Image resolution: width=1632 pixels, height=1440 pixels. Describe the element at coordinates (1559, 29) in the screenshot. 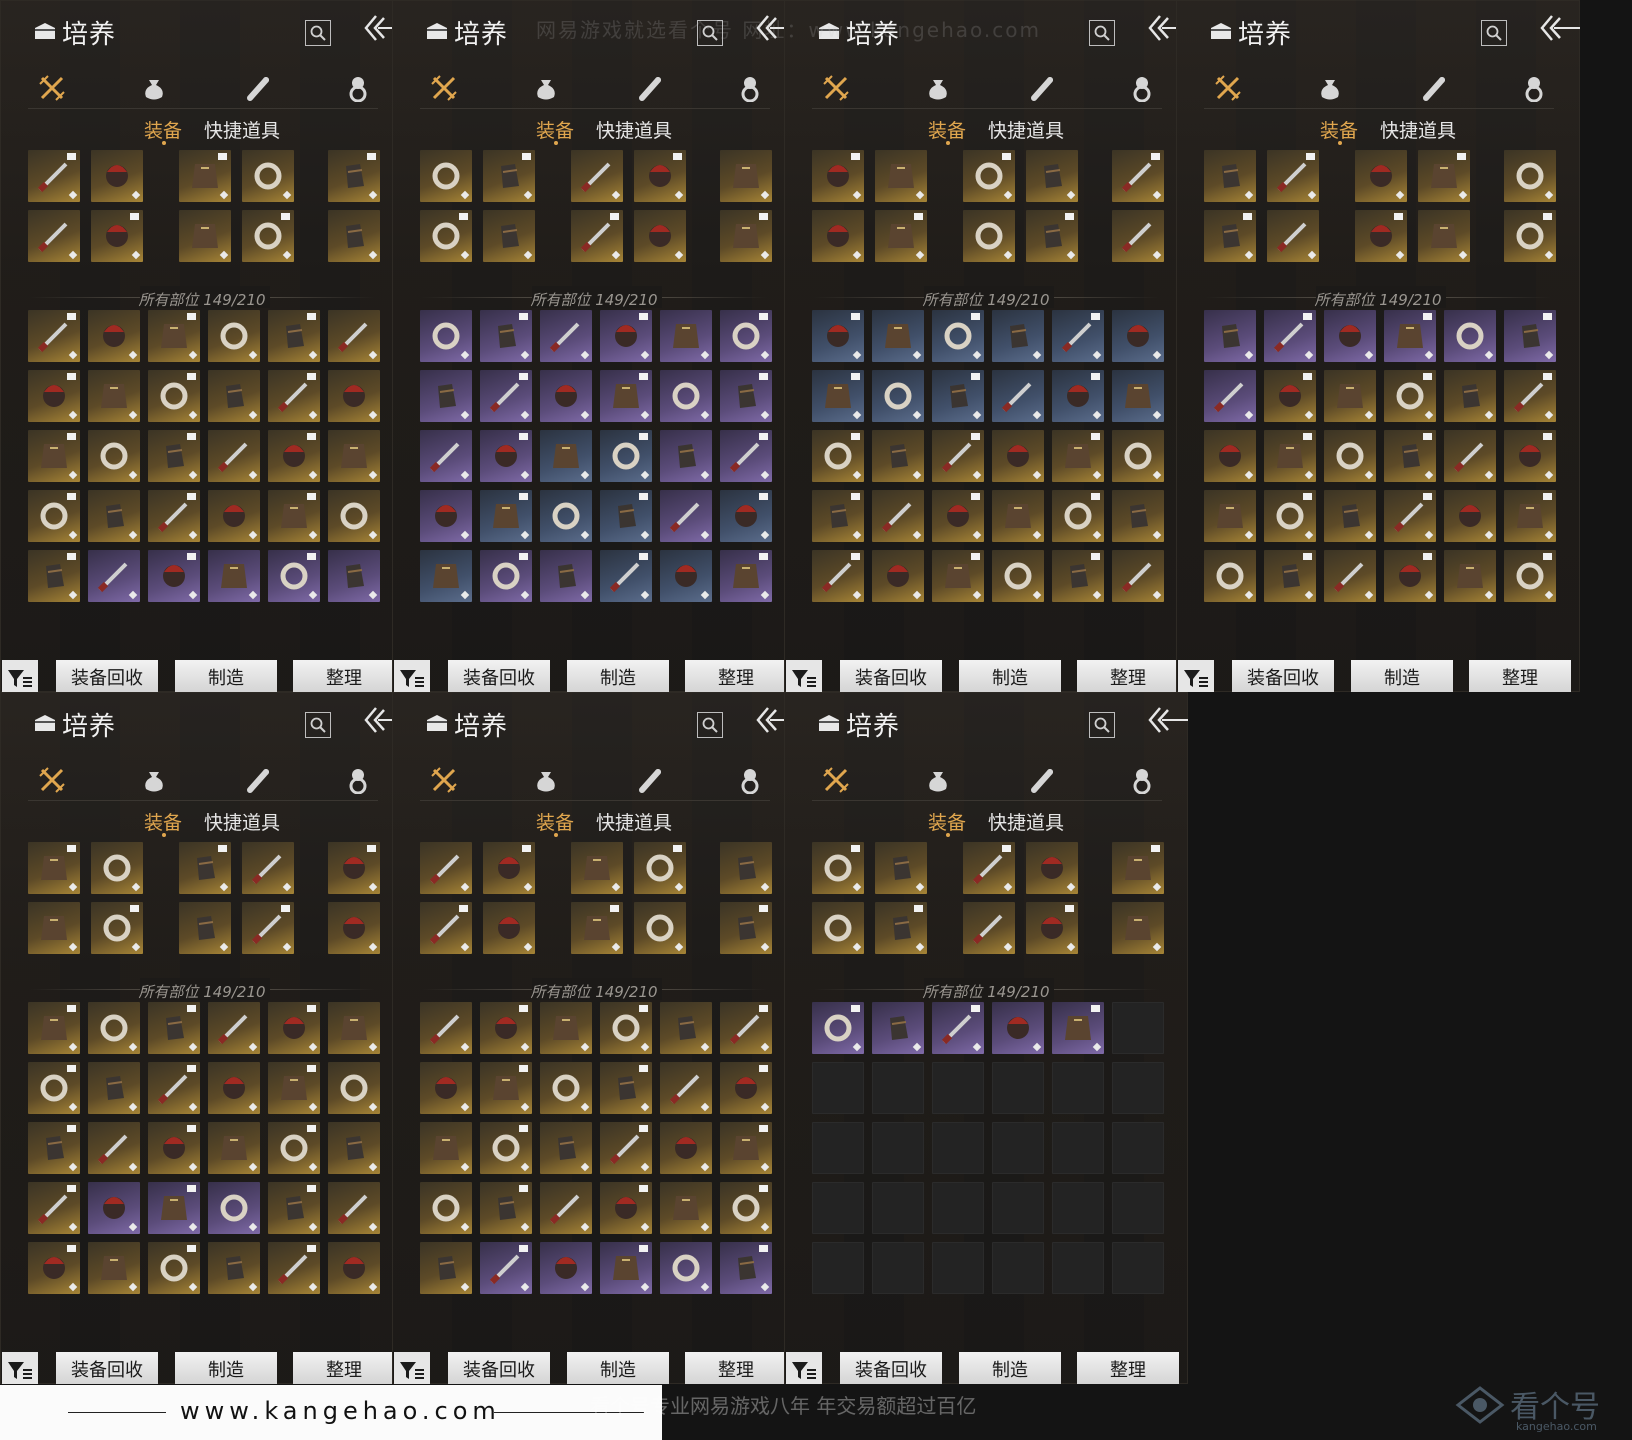

I see `back-button` at that location.